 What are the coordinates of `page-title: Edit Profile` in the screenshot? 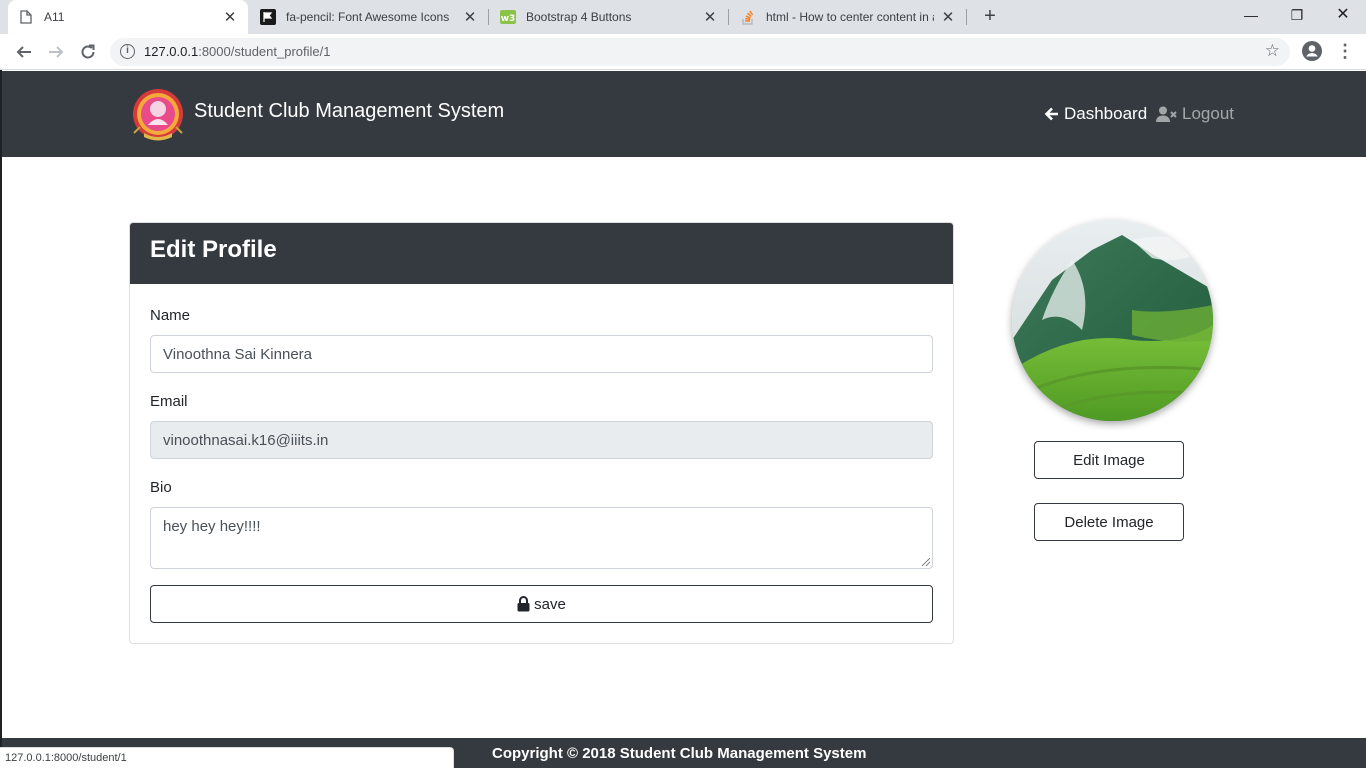 It's located at (213, 249).